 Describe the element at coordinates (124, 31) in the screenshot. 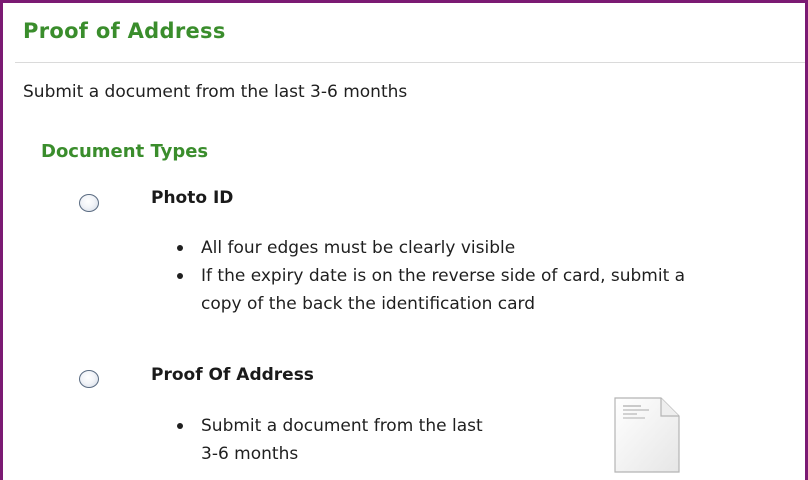

I see `page-title: Proof of Address` at that location.